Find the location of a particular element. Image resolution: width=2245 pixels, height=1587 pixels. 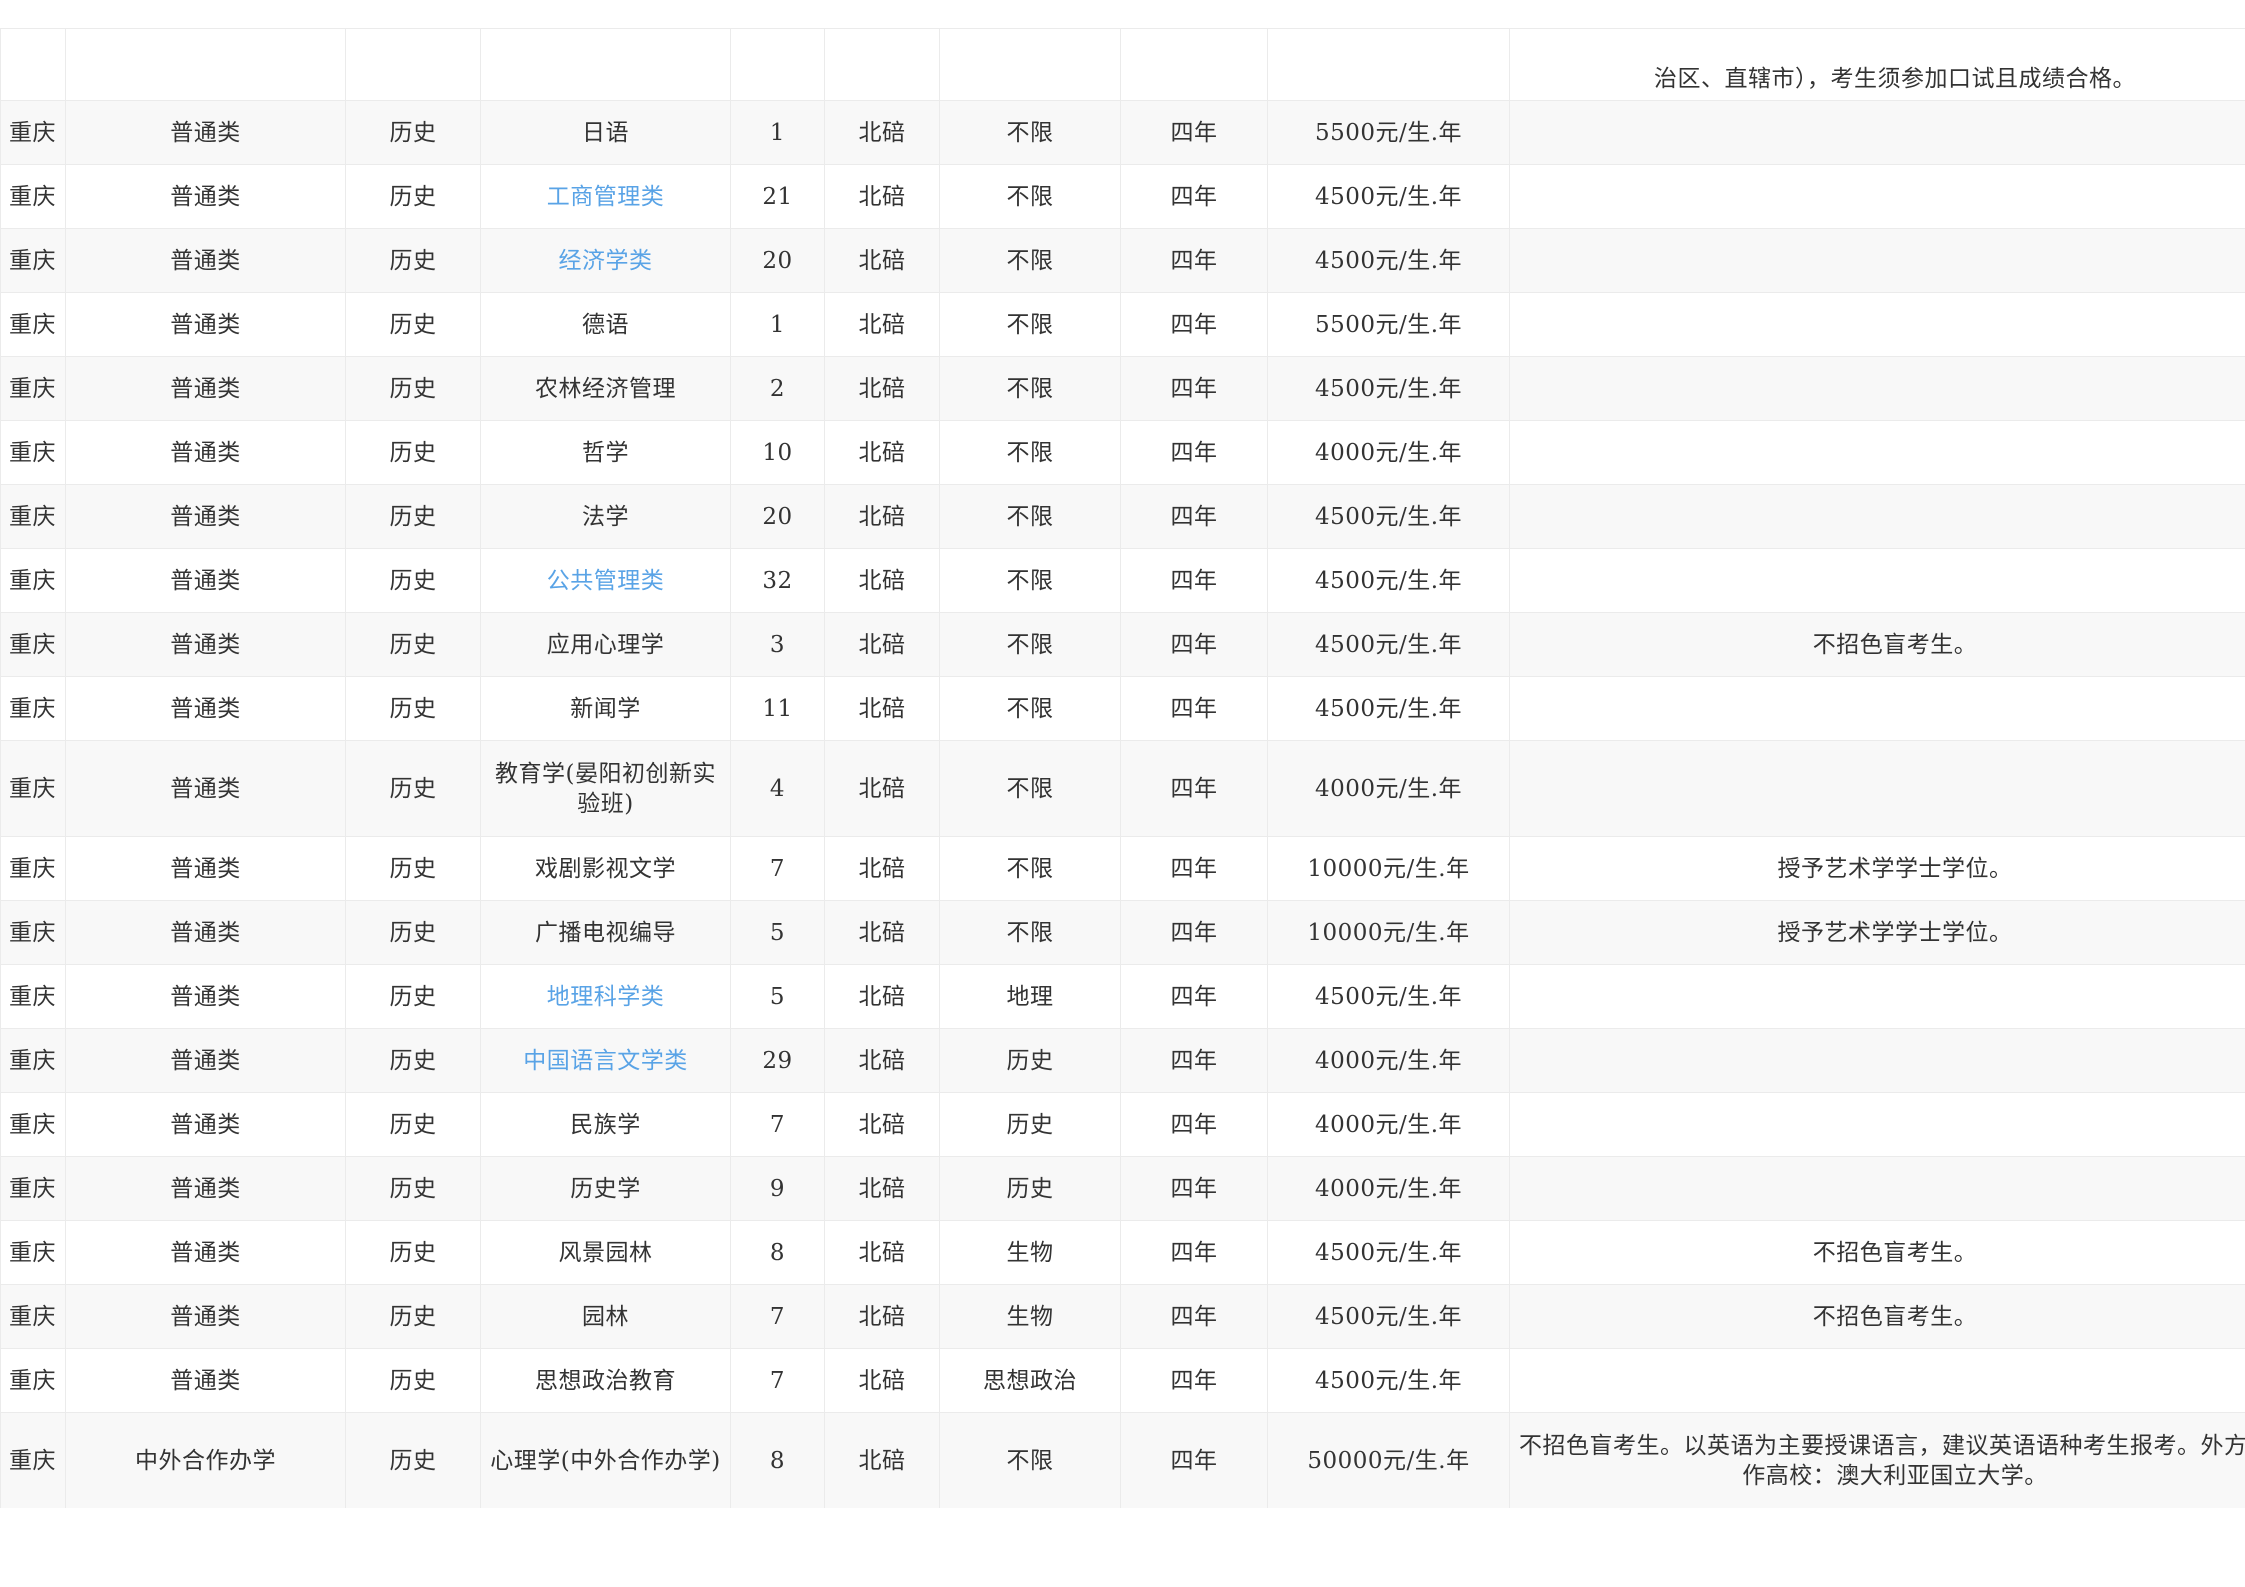

cell-major: 新闻学 is located at coordinates (605, 708).